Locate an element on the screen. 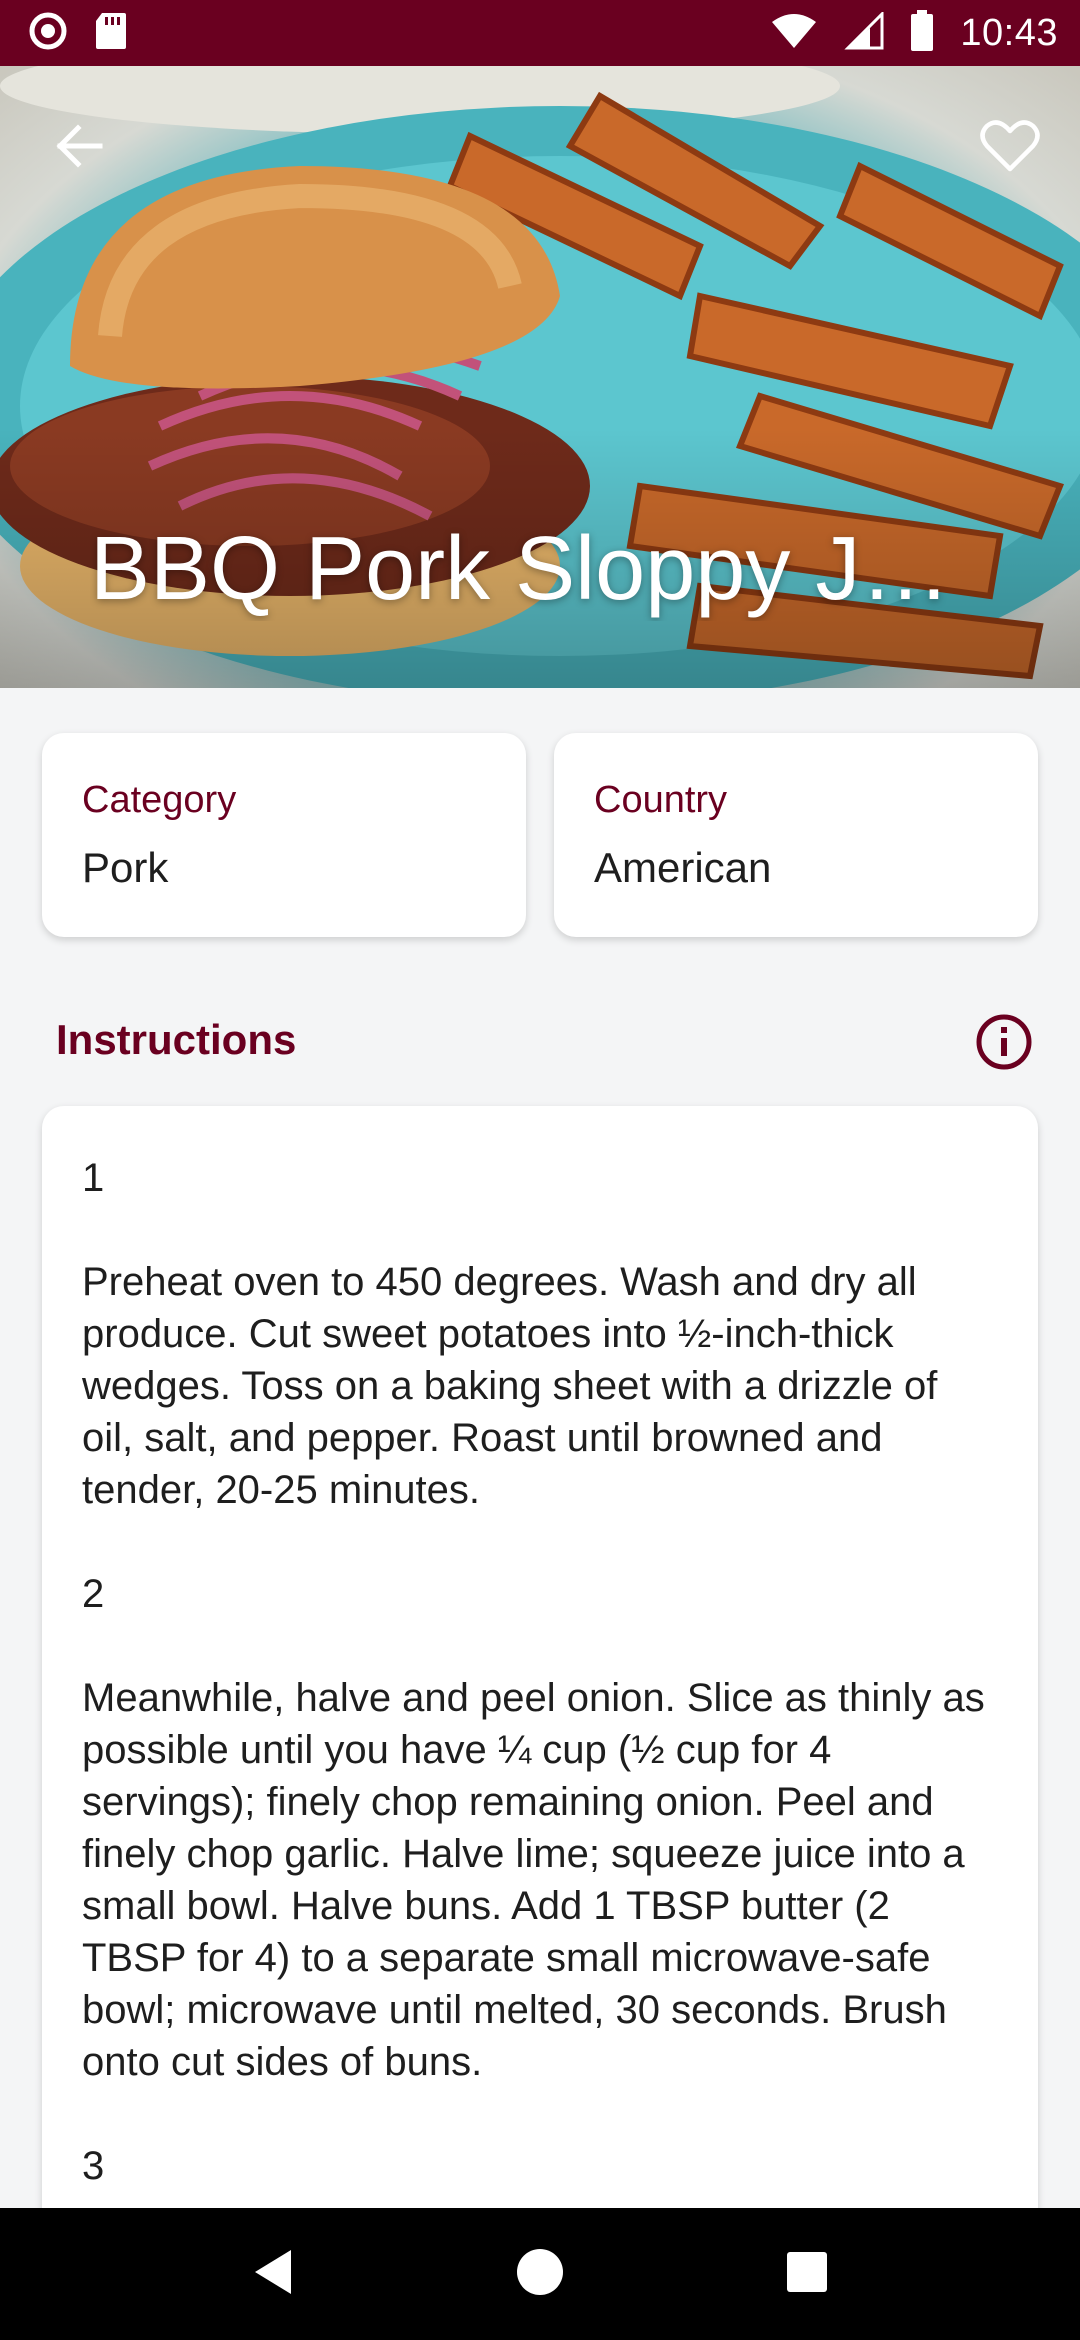 The height and width of the screenshot is (2340, 1080). info-icon is located at coordinates (1004, 1044).